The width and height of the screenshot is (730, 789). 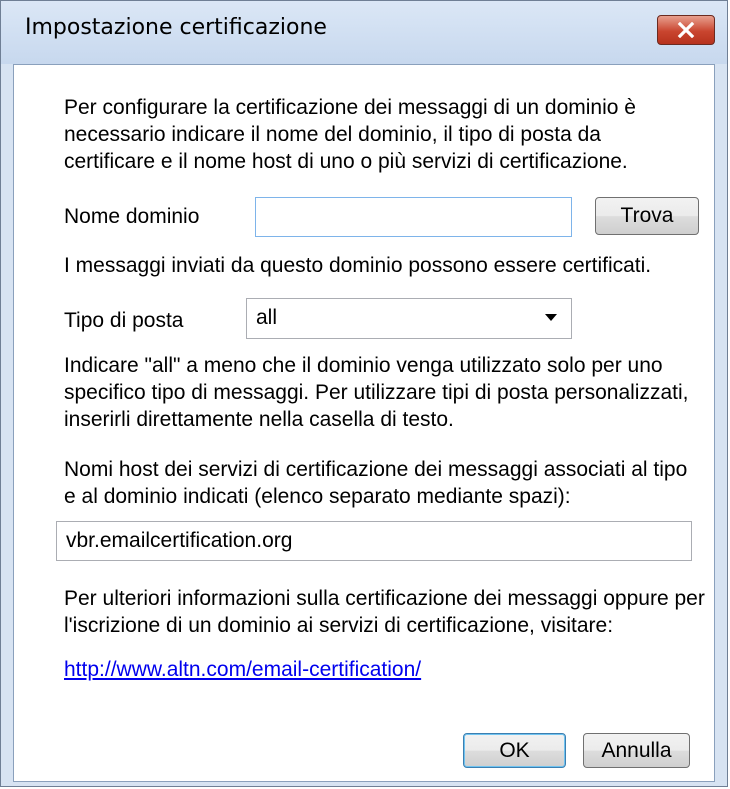 I want to click on title-bar: Impostazione certificazione, so click(x=364, y=32).